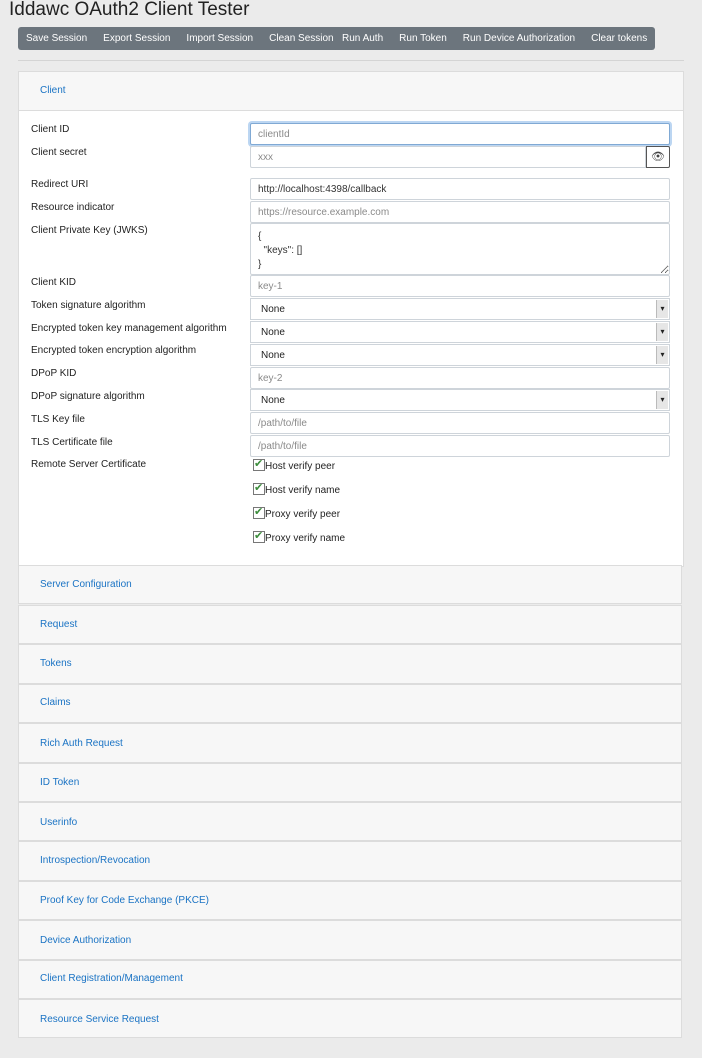  What do you see at coordinates (99, 1019) in the screenshot?
I see `section-title: Resource Service Request` at bounding box center [99, 1019].